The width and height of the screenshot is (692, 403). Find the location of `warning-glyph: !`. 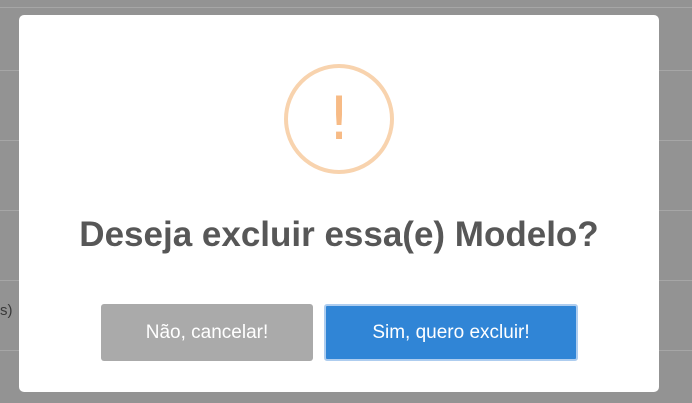

warning-glyph: ! is located at coordinates (339, 119).